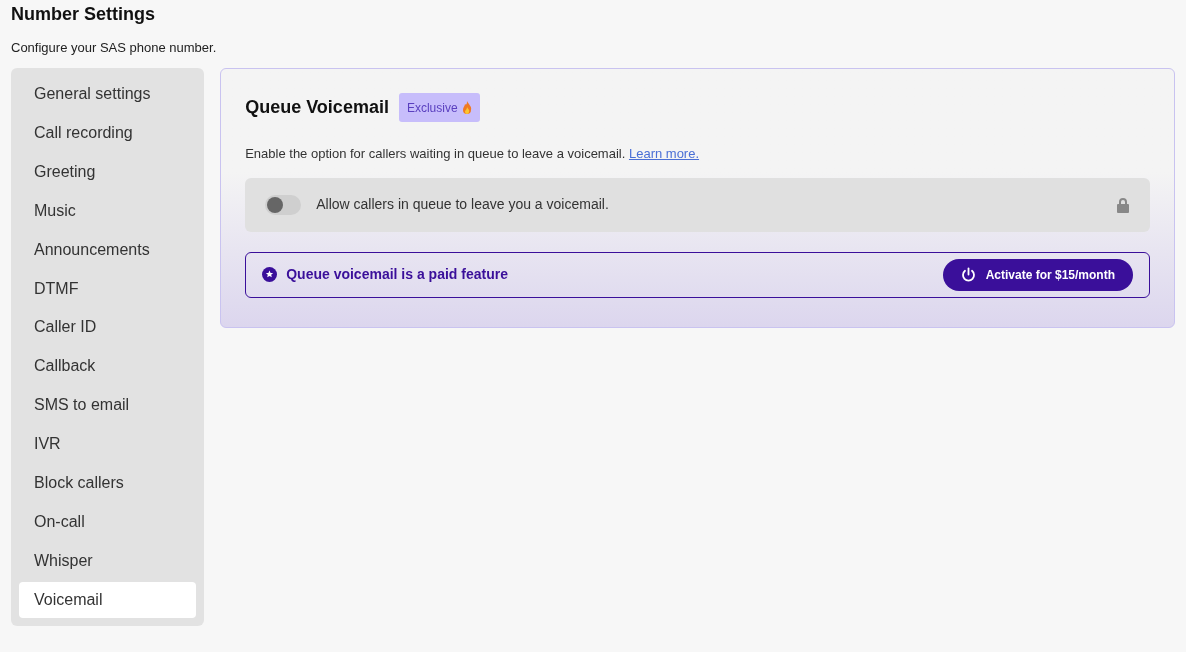 This screenshot has width=1186, height=652. Describe the element at coordinates (108, 94) in the screenshot. I see `sidebar-item: General settings` at that location.